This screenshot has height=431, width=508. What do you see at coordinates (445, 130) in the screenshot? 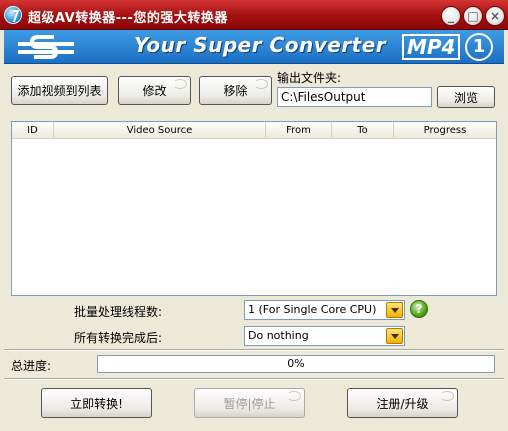
I see `column-progress: Progress` at bounding box center [445, 130].